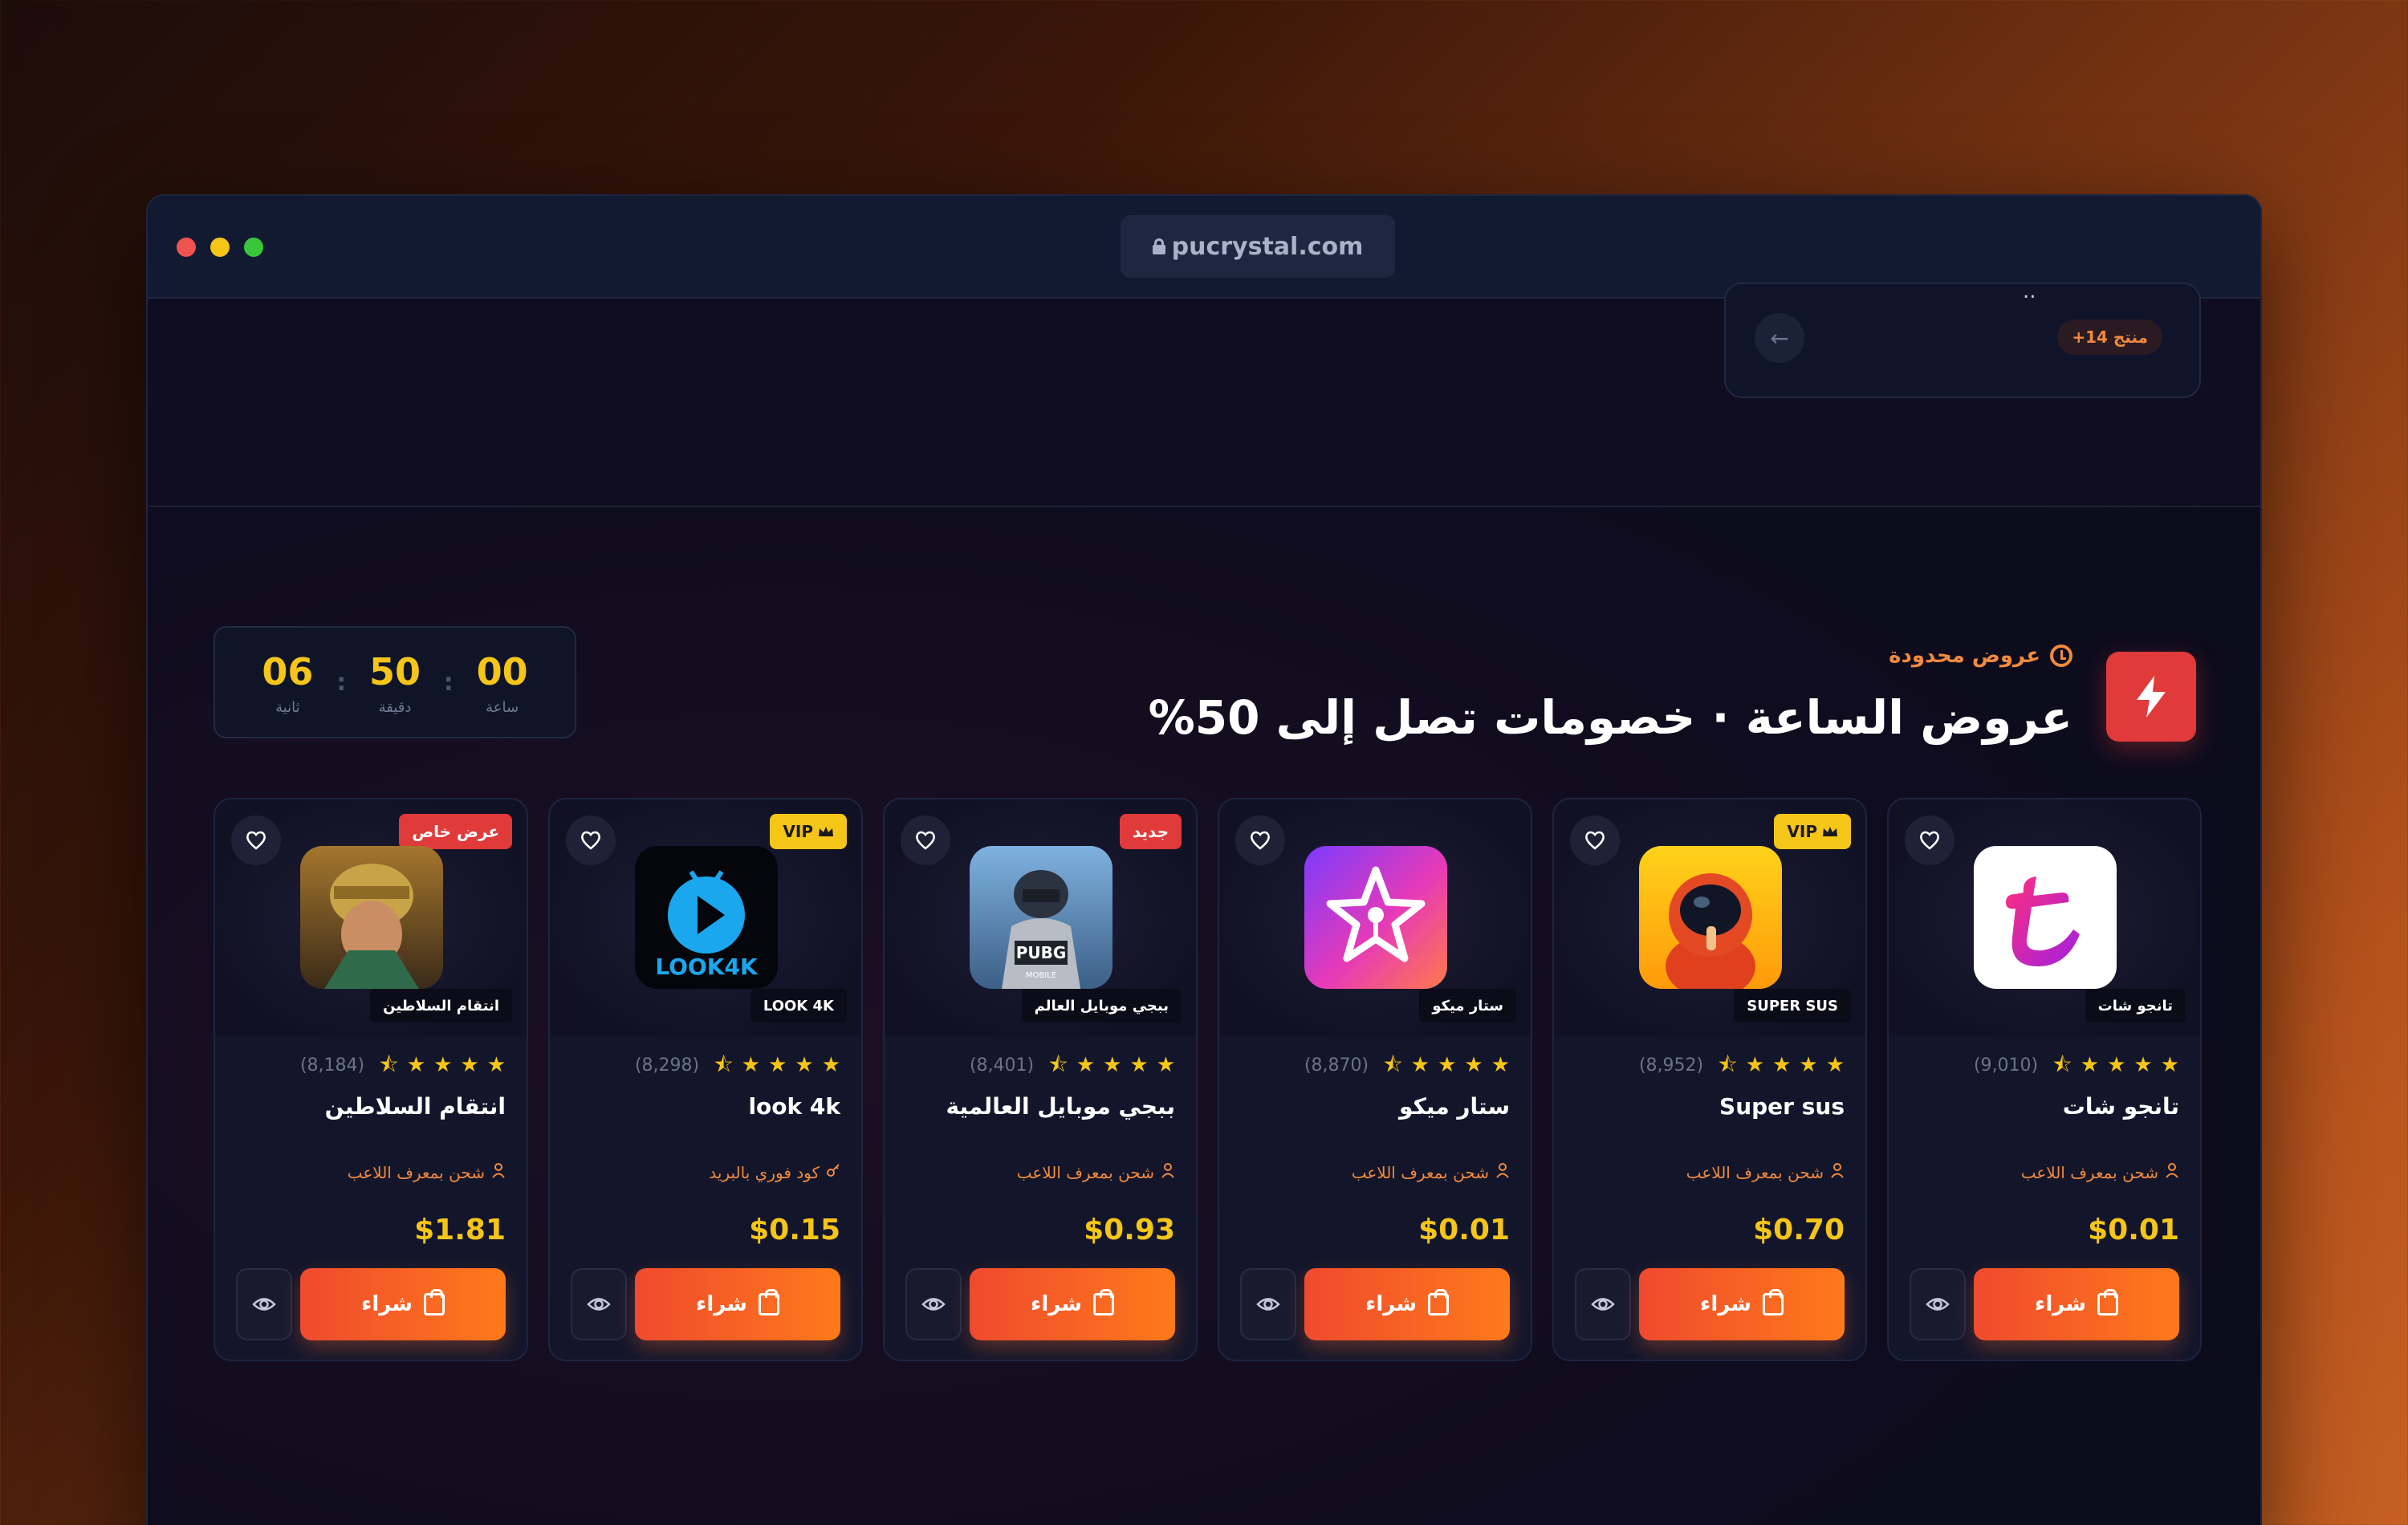 The height and width of the screenshot is (1525, 2408). What do you see at coordinates (833, 1172) in the screenshot?
I see `key-icon` at bounding box center [833, 1172].